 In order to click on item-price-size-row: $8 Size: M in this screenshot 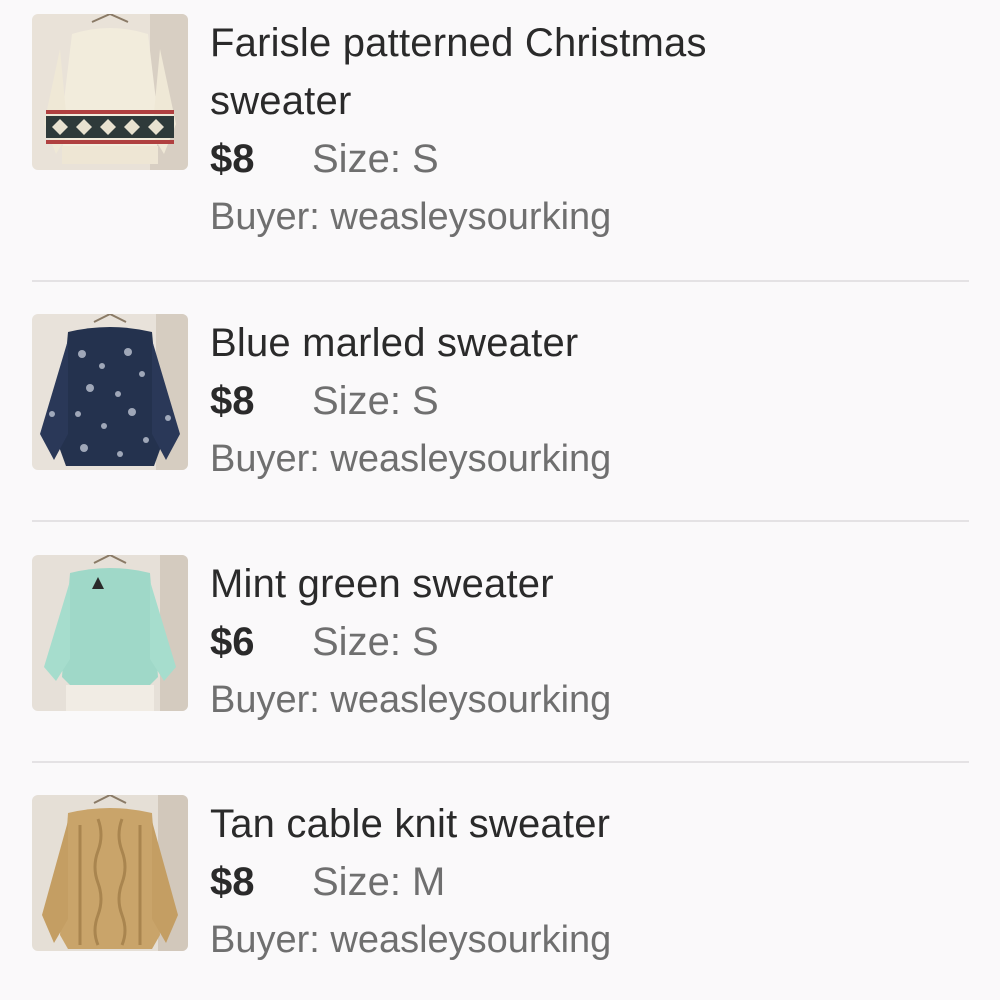, I will do `click(580, 882)`.